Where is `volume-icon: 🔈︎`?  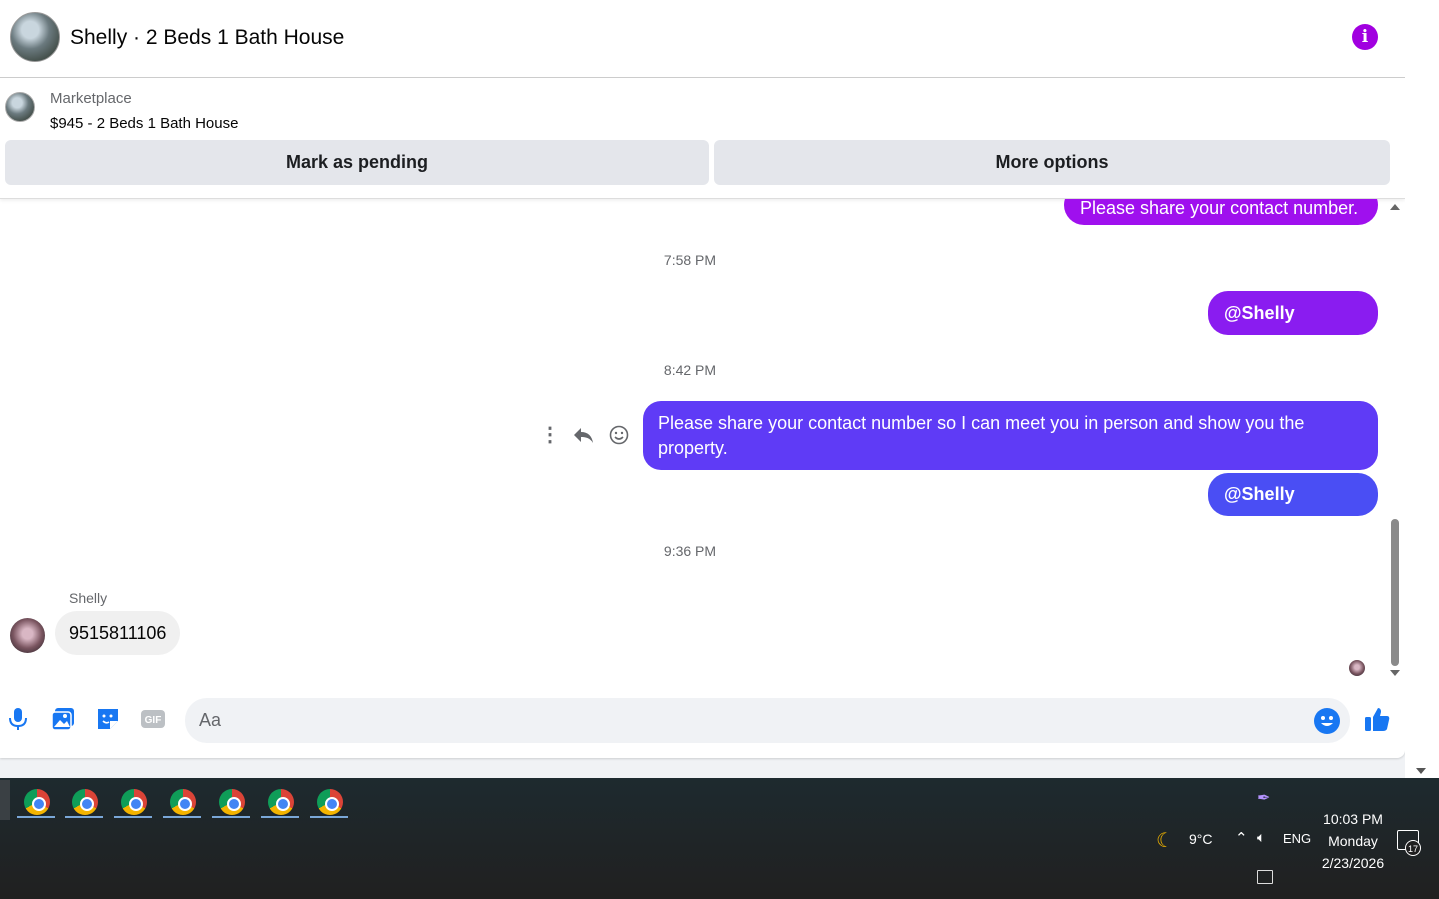
volume-icon: 🔈︎ is located at coordinates (1261, 837).